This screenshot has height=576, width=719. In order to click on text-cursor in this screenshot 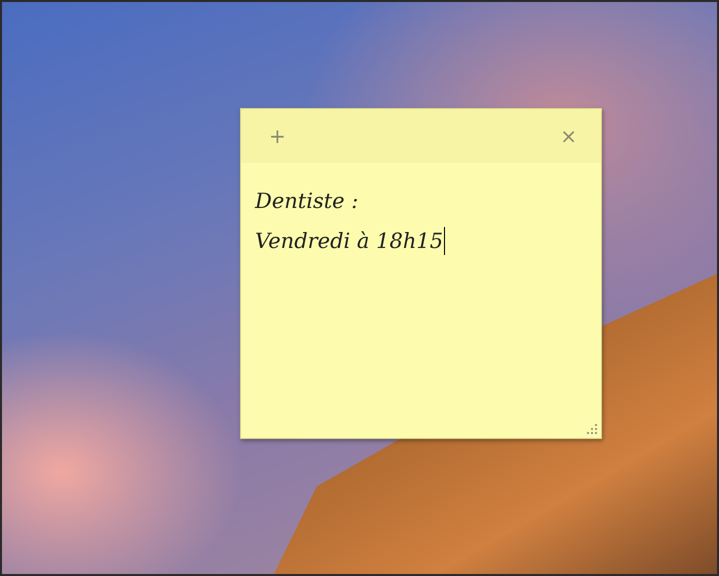, I will do `click(445, 241)`.